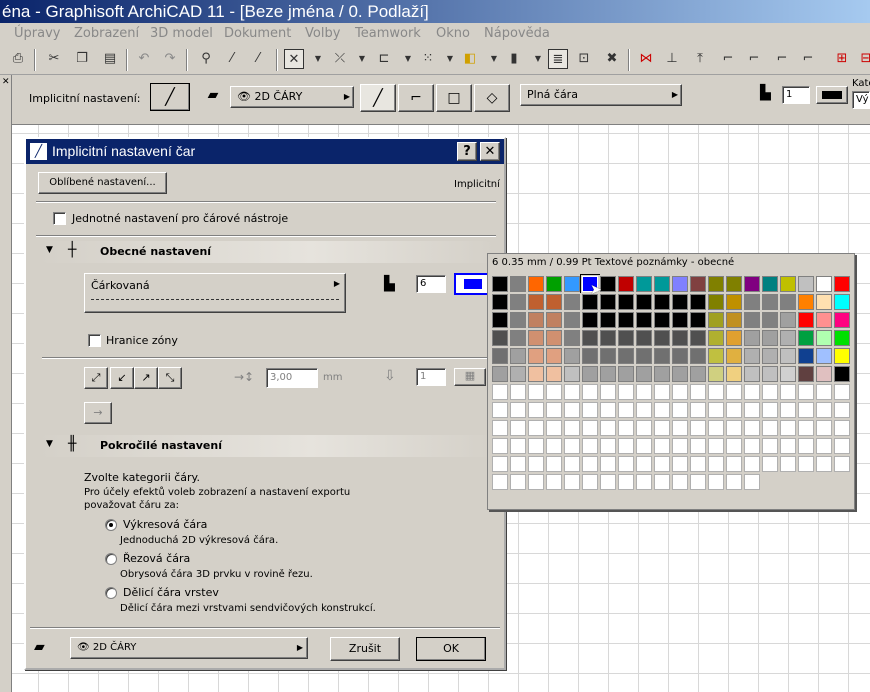 Image resolution: width=870 pixels, height=692 pixels. What do you see at coordinates (266, 446) in the screenshot?
I see `advanced-section-header: ▼ ╫ Pokročilé nastavení` at bounding box center [266, 446].